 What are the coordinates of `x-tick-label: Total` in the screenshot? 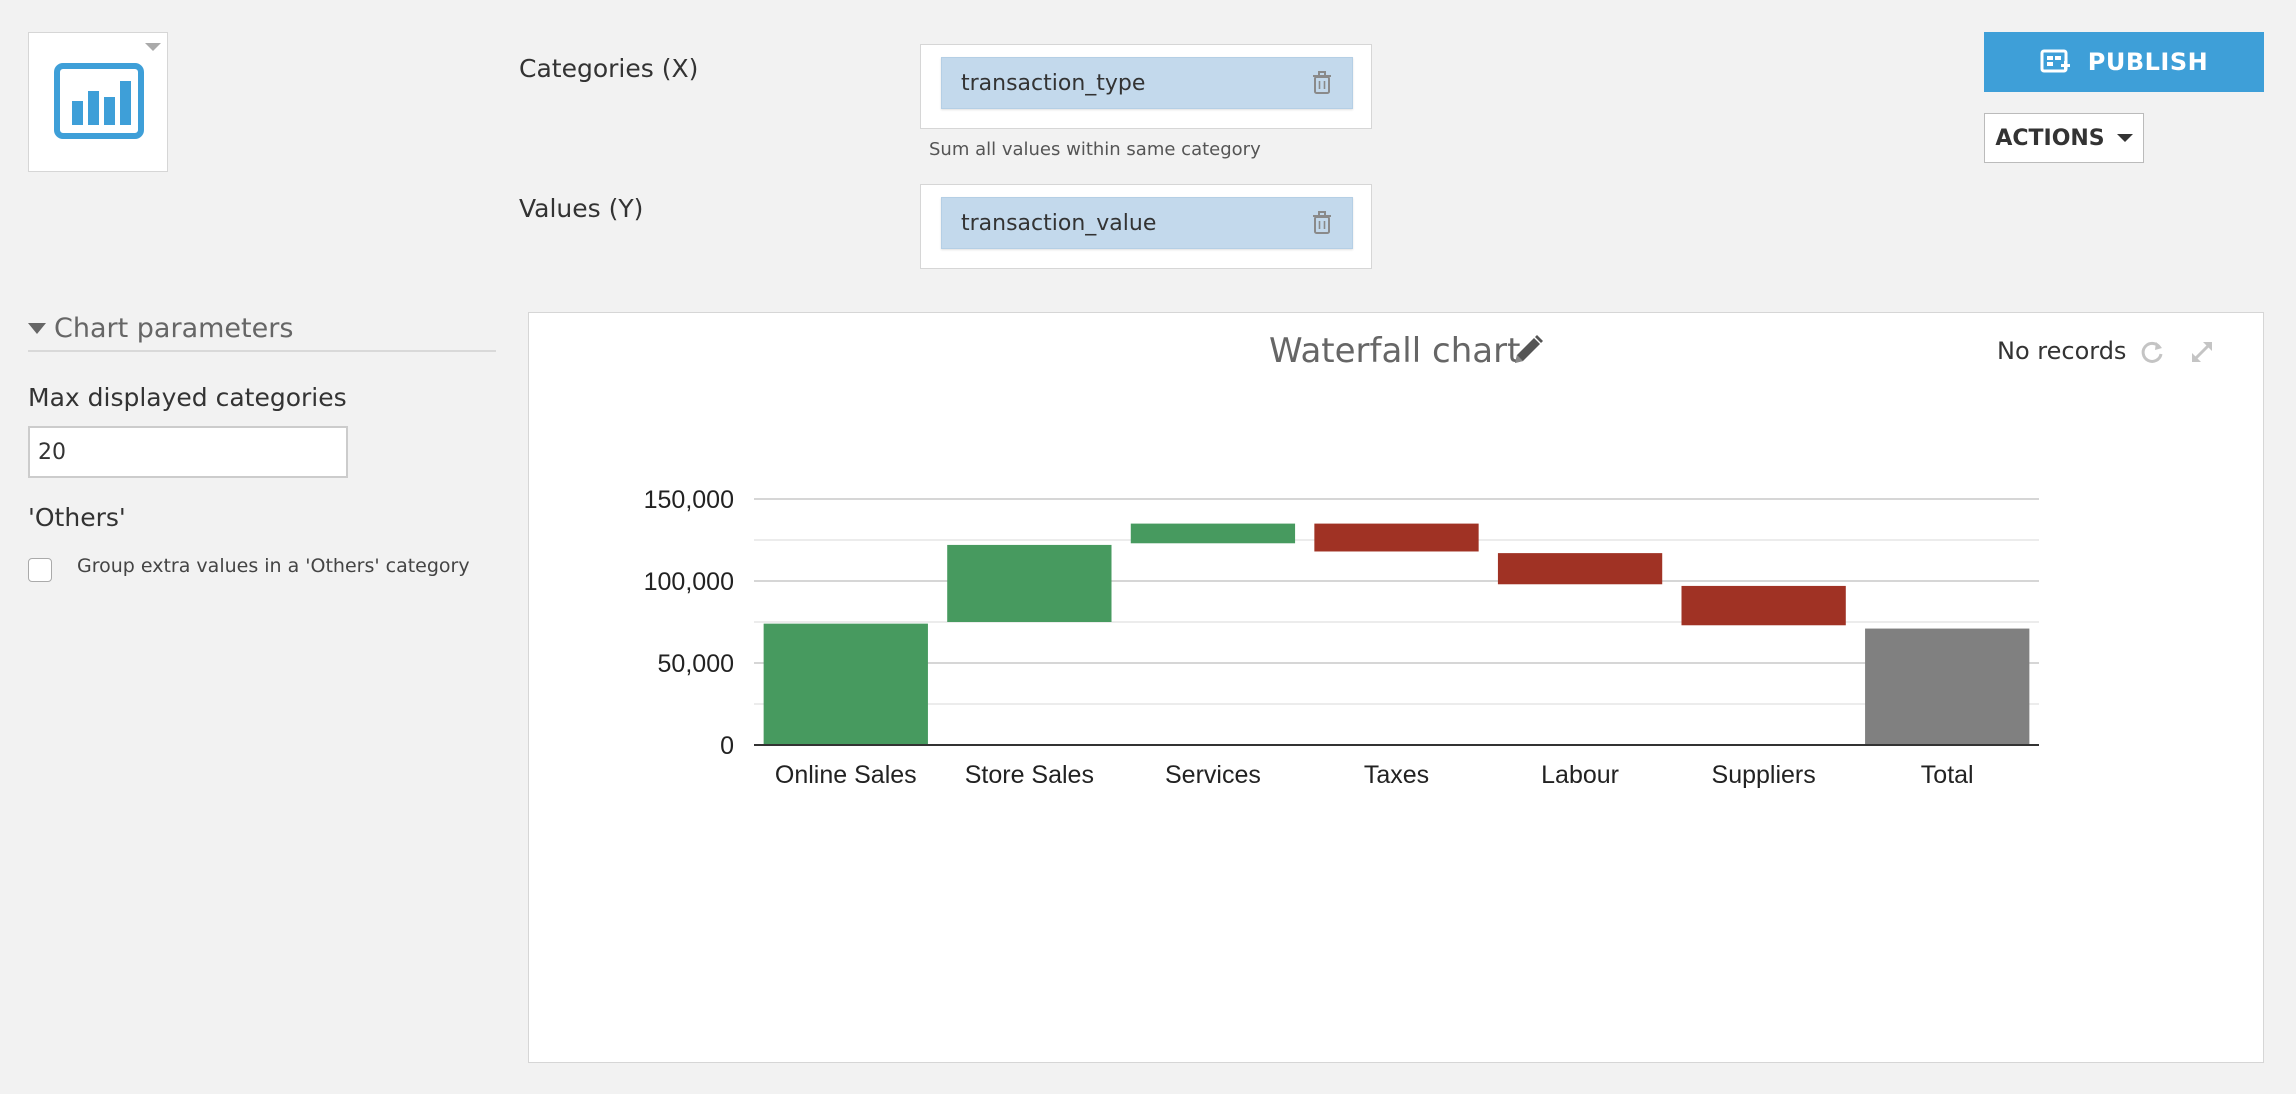 It's located at (1947, 775).